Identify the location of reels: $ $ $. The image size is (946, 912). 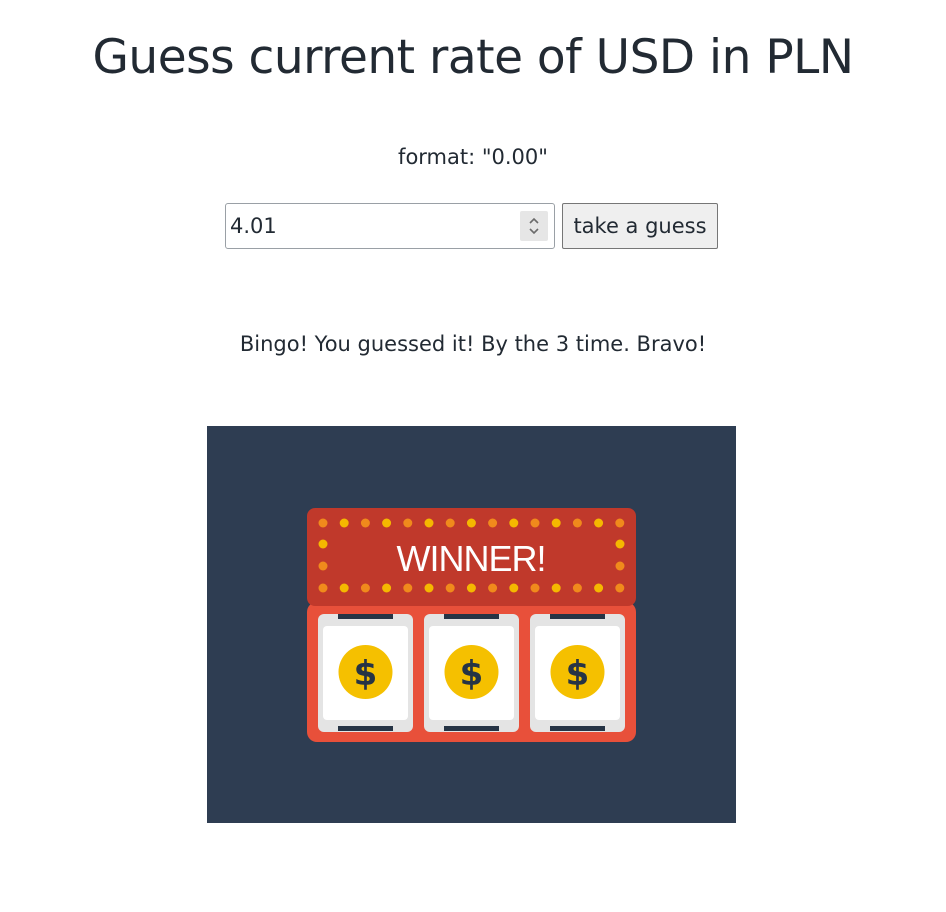
(471, 673).